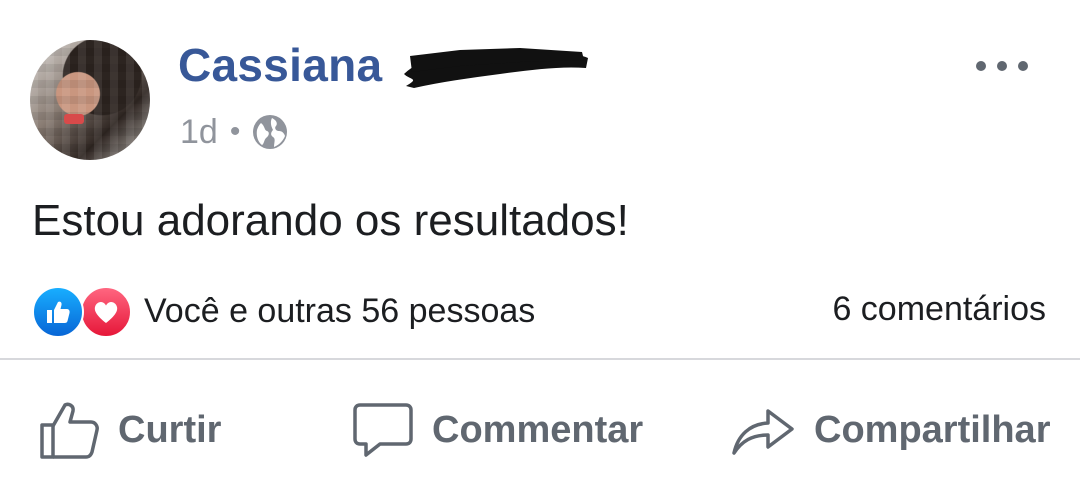 The height and width of the screenshot is (496, 1080). I want to click on comment-icon, so click(383, 430).